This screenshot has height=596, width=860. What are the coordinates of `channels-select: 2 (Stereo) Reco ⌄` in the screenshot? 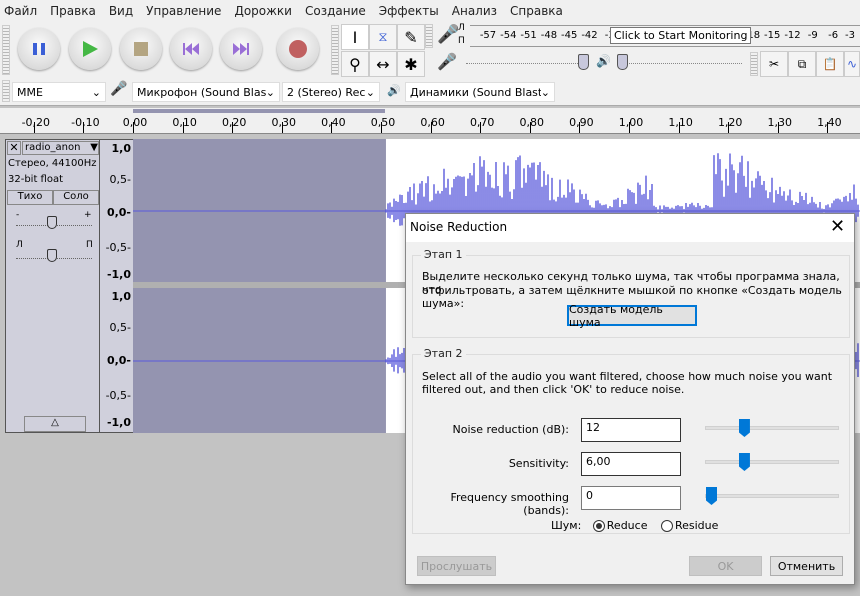 It's located at (331, 92).